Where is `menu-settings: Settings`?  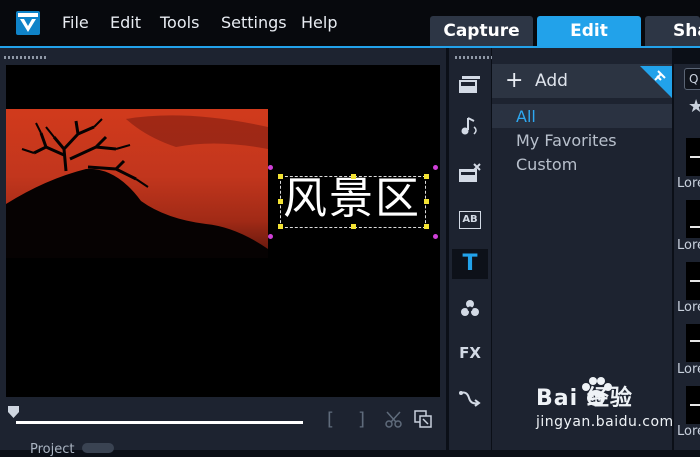
menu-settings: Settings is located at coordinates (254, 22).